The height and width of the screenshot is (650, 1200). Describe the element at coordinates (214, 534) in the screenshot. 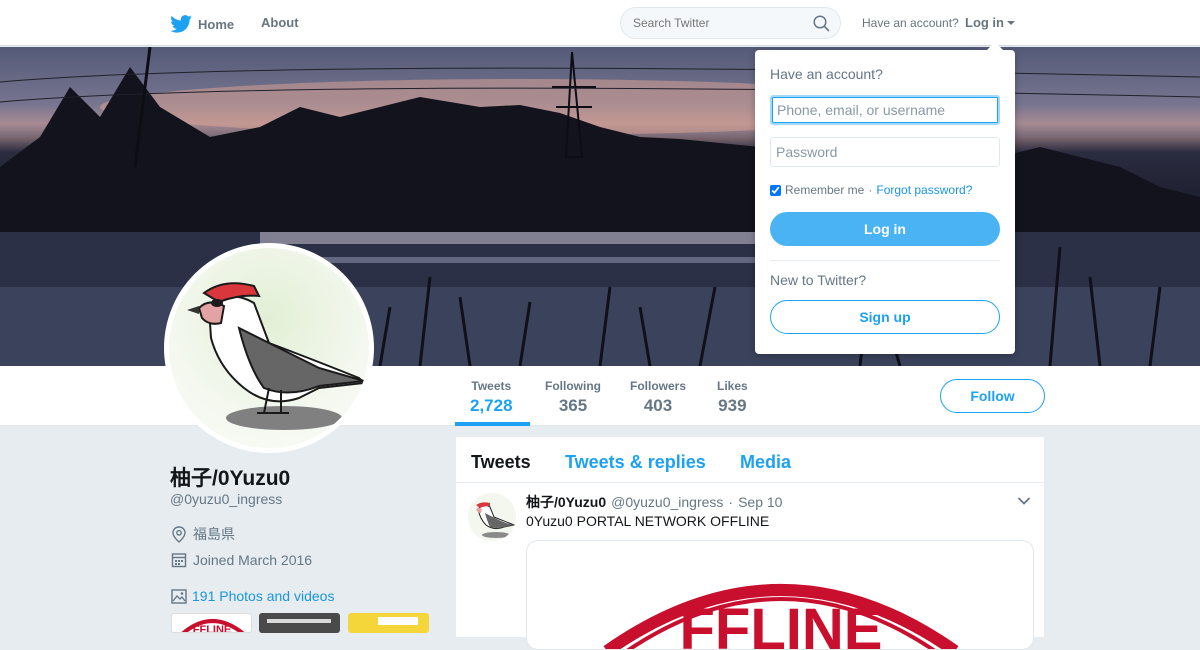

I see `location-text: 福島県` at that location.